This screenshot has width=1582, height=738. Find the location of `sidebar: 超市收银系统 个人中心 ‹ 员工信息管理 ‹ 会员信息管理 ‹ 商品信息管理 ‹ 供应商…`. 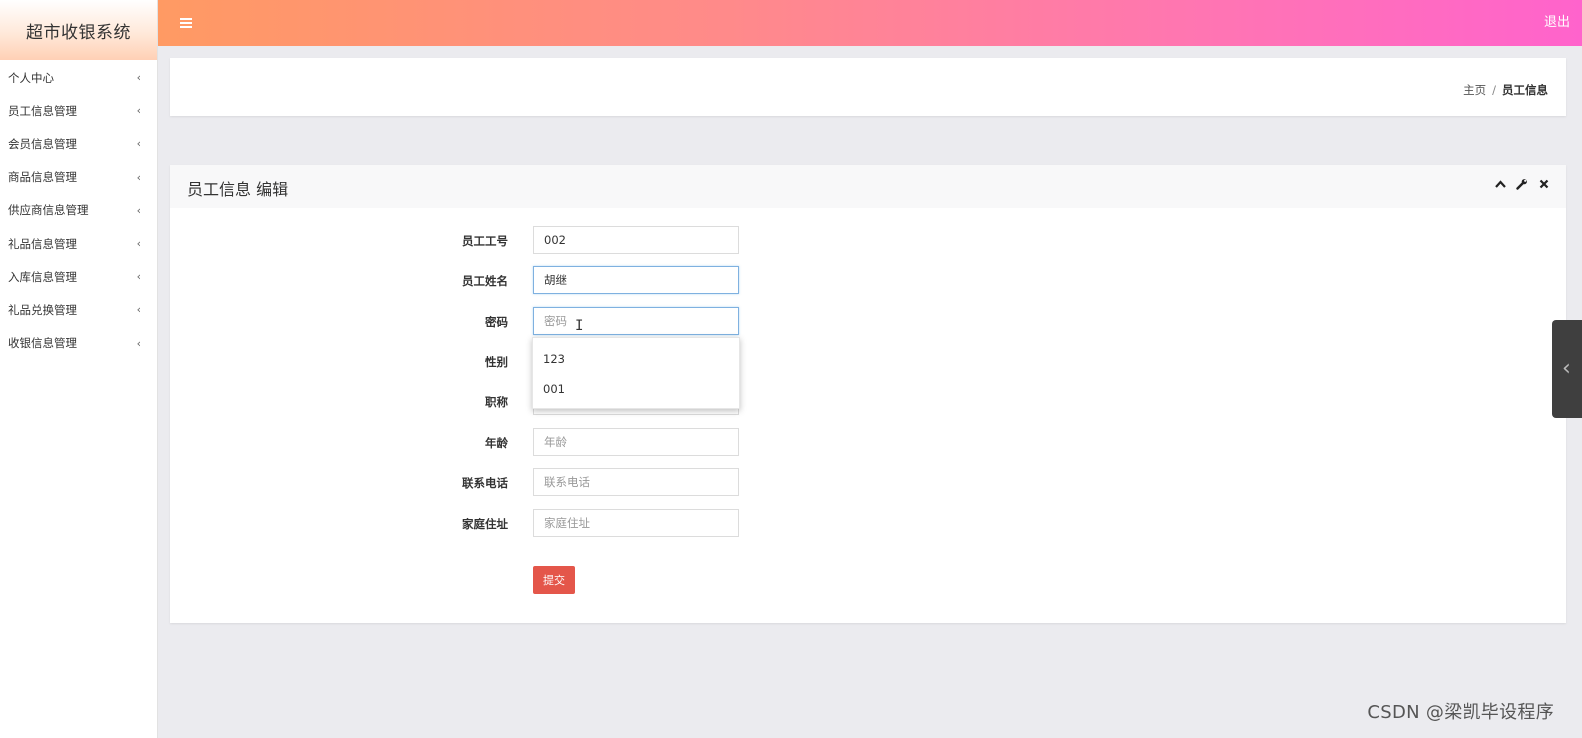

sidebar: 超市收银系统 个人中心 ‹ 员工信息管理 ‹ 会员信息管理 ‹ 商品信息管理 ‹ 供应商… is located at coordinates (79, 369).